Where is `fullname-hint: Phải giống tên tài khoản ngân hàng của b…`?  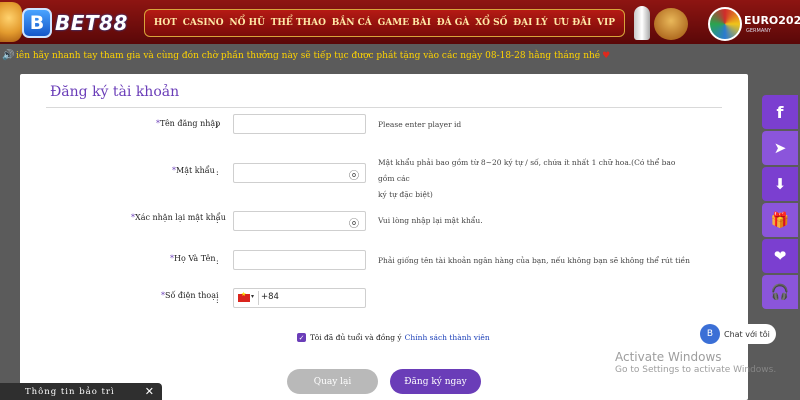
fullname-hint: Phải giống tên tài khoản ngân hàng của b… is located at coordinates (534, 260).